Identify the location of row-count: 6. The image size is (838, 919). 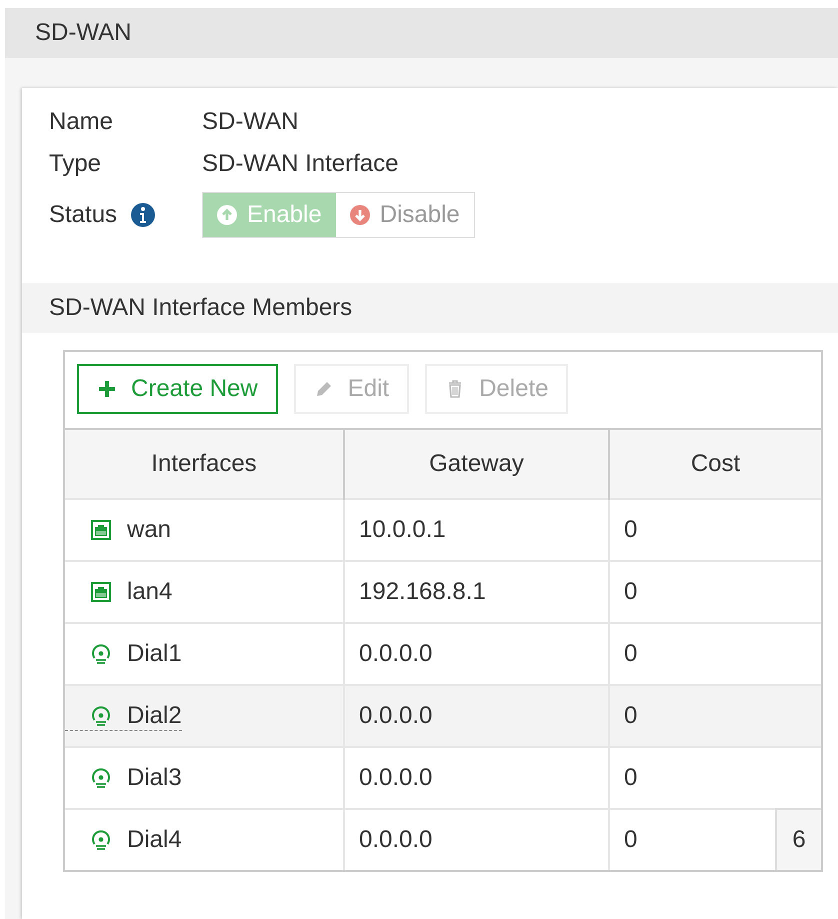
(798, 839).